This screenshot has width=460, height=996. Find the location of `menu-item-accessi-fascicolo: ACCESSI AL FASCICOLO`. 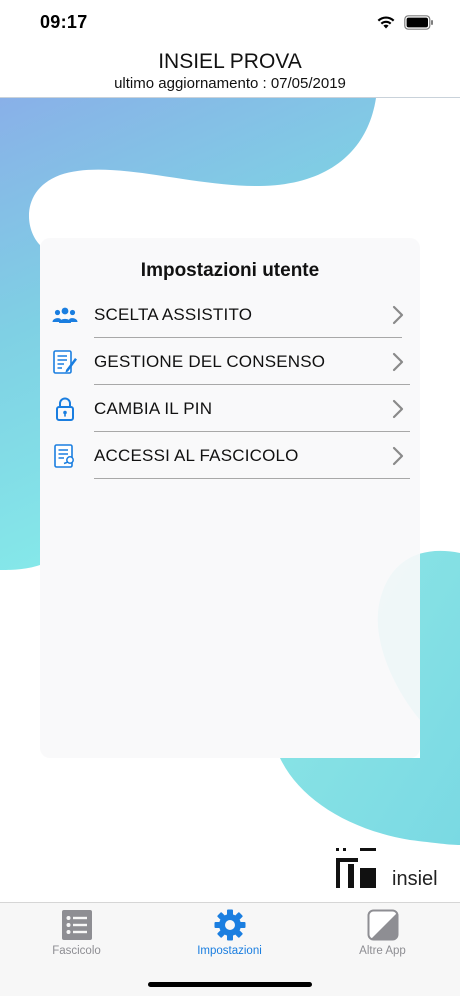

menu-item-accessi-fascicolo: ACCESSI AL FASCICOLO is located at coordinates (230, 455).